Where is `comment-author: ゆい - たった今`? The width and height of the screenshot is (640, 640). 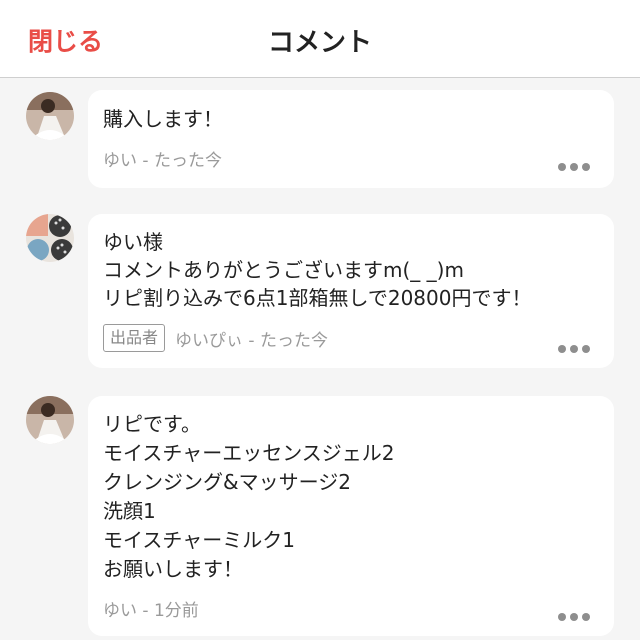
comment-author: ゆい - たった今 is located at coordinates (162, 158).